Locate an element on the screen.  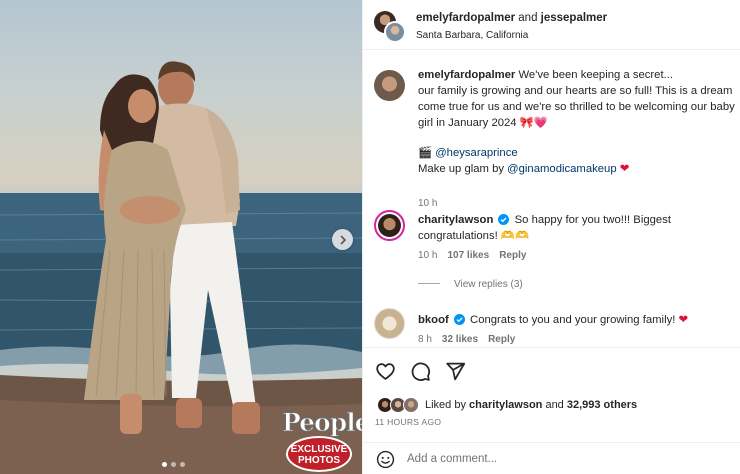
comment-meta: 8 h 32 likes Reply is located at coordinates (471, 339).